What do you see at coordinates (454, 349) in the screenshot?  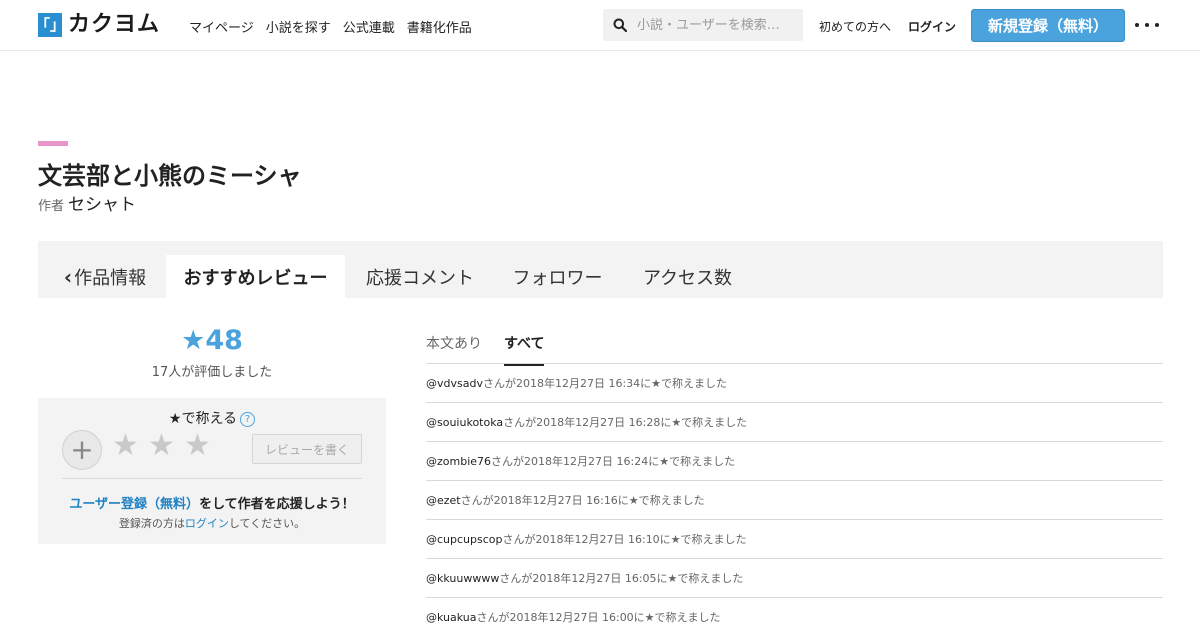 I see `subtab-with-text: 本文あり` at bounding box center [454, 349].